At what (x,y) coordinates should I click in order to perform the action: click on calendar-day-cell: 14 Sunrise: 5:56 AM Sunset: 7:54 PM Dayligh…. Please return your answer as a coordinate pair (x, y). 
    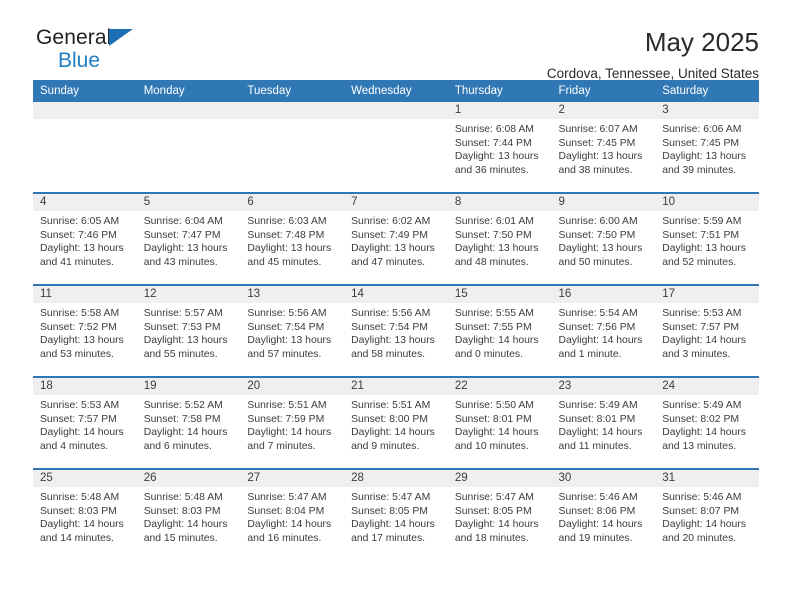
    Looking at the image, I should click on (396, 330).